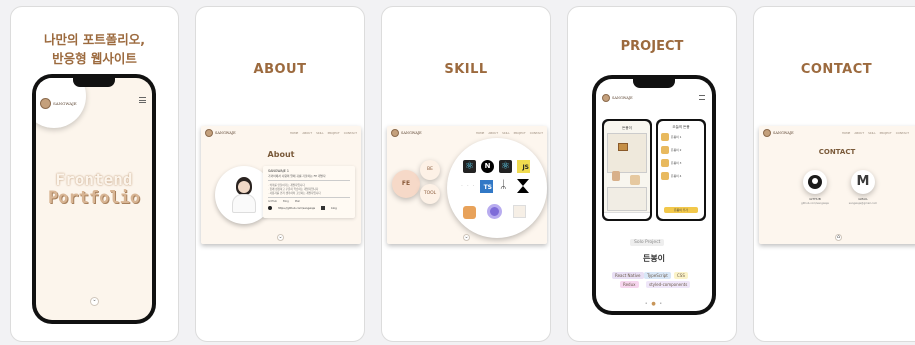 The width and height of the screenshot is (915, 345). Describe the element at coordinates (280, 69) in the screenshot. I see `card-heading: ABOUT` at that location.